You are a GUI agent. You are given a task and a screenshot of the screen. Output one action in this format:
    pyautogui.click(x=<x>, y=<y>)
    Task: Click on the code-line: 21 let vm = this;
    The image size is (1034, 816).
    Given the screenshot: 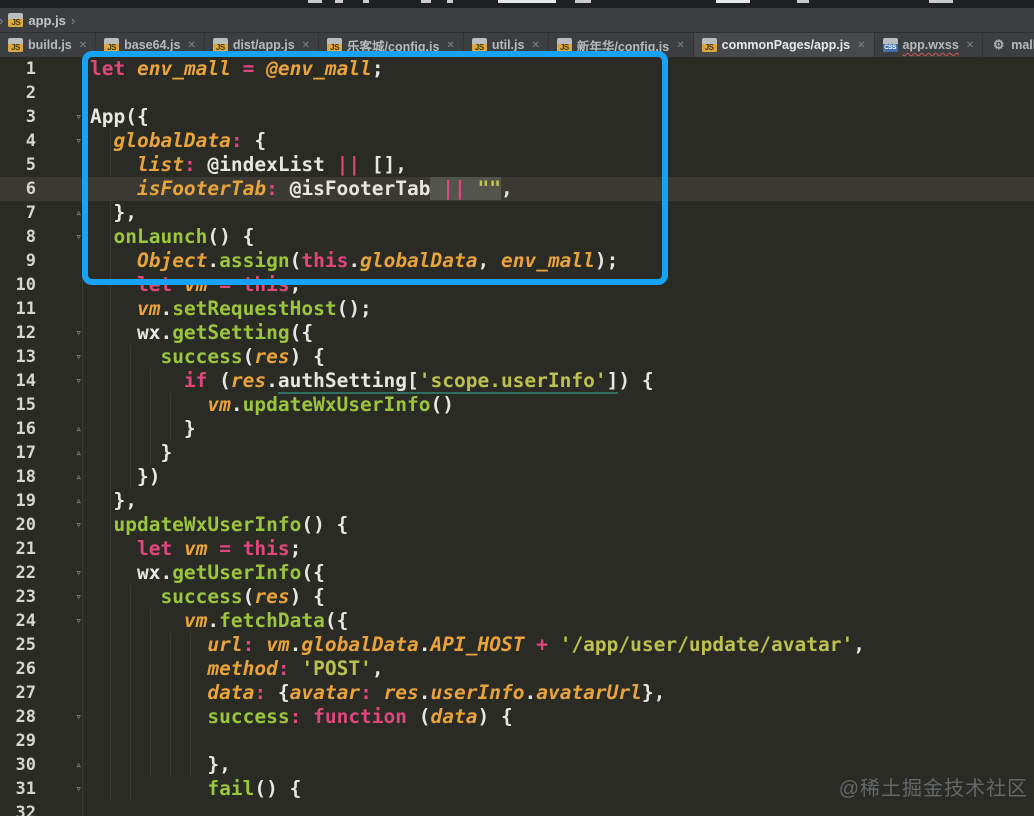 What is the action you would take?
    pyautogui.click(x=517, y=549)
    